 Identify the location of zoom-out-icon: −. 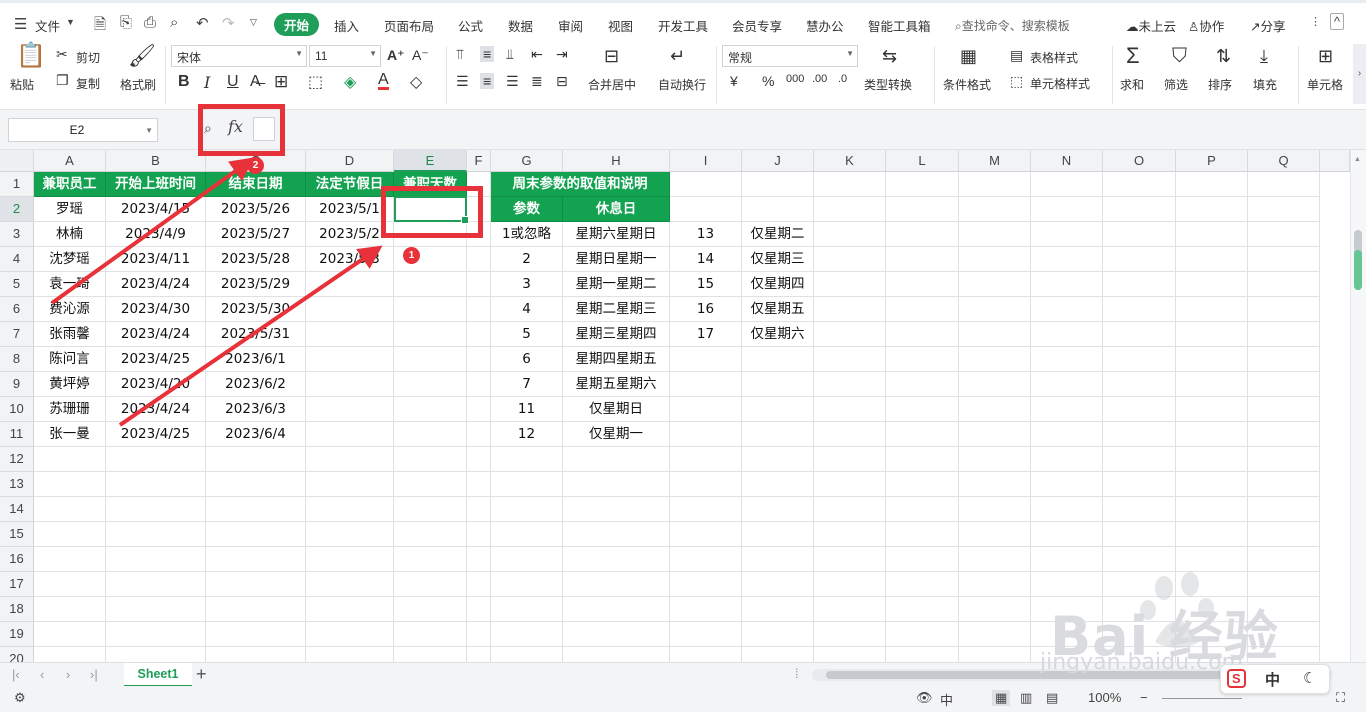
(1144, 697).